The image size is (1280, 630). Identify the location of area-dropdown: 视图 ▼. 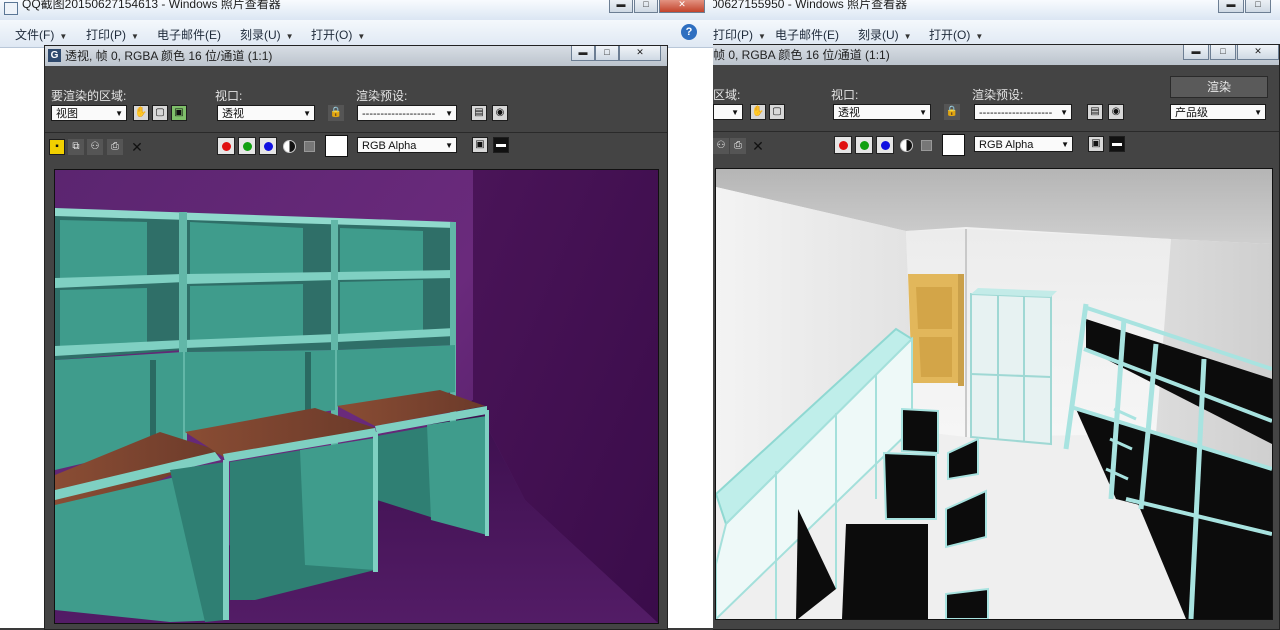
(89, 113).